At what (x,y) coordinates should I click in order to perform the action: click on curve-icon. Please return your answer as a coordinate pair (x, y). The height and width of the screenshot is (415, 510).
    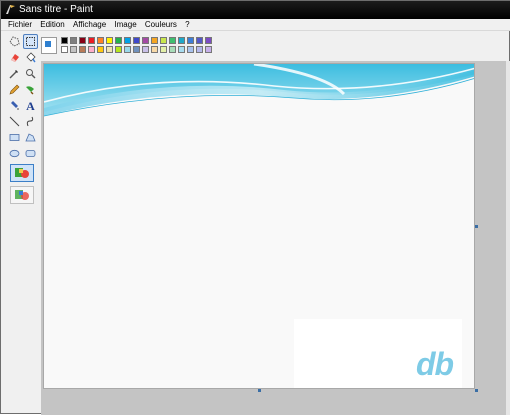
    Looking at the image, I should click on (30, 121).